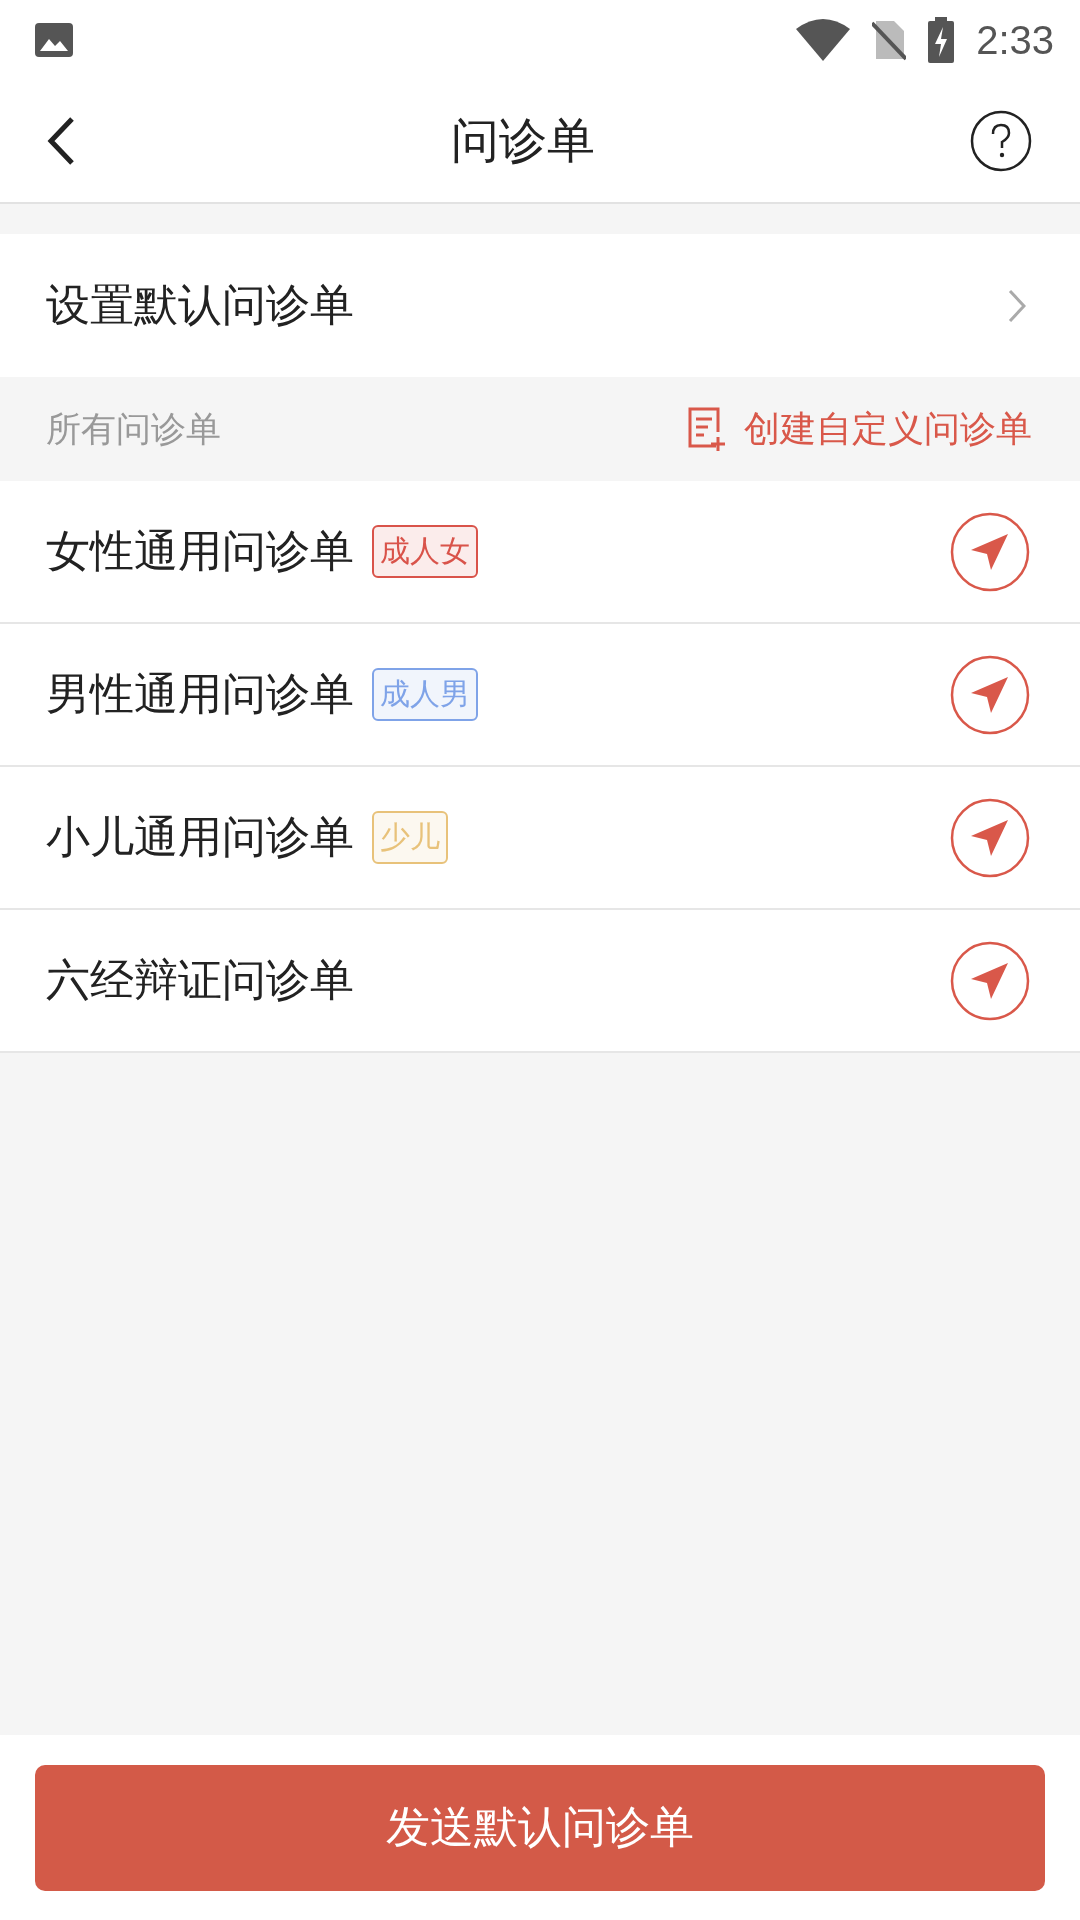  I want to click on form-row: 女性通用问诊单 成人女, so click(540, 552).